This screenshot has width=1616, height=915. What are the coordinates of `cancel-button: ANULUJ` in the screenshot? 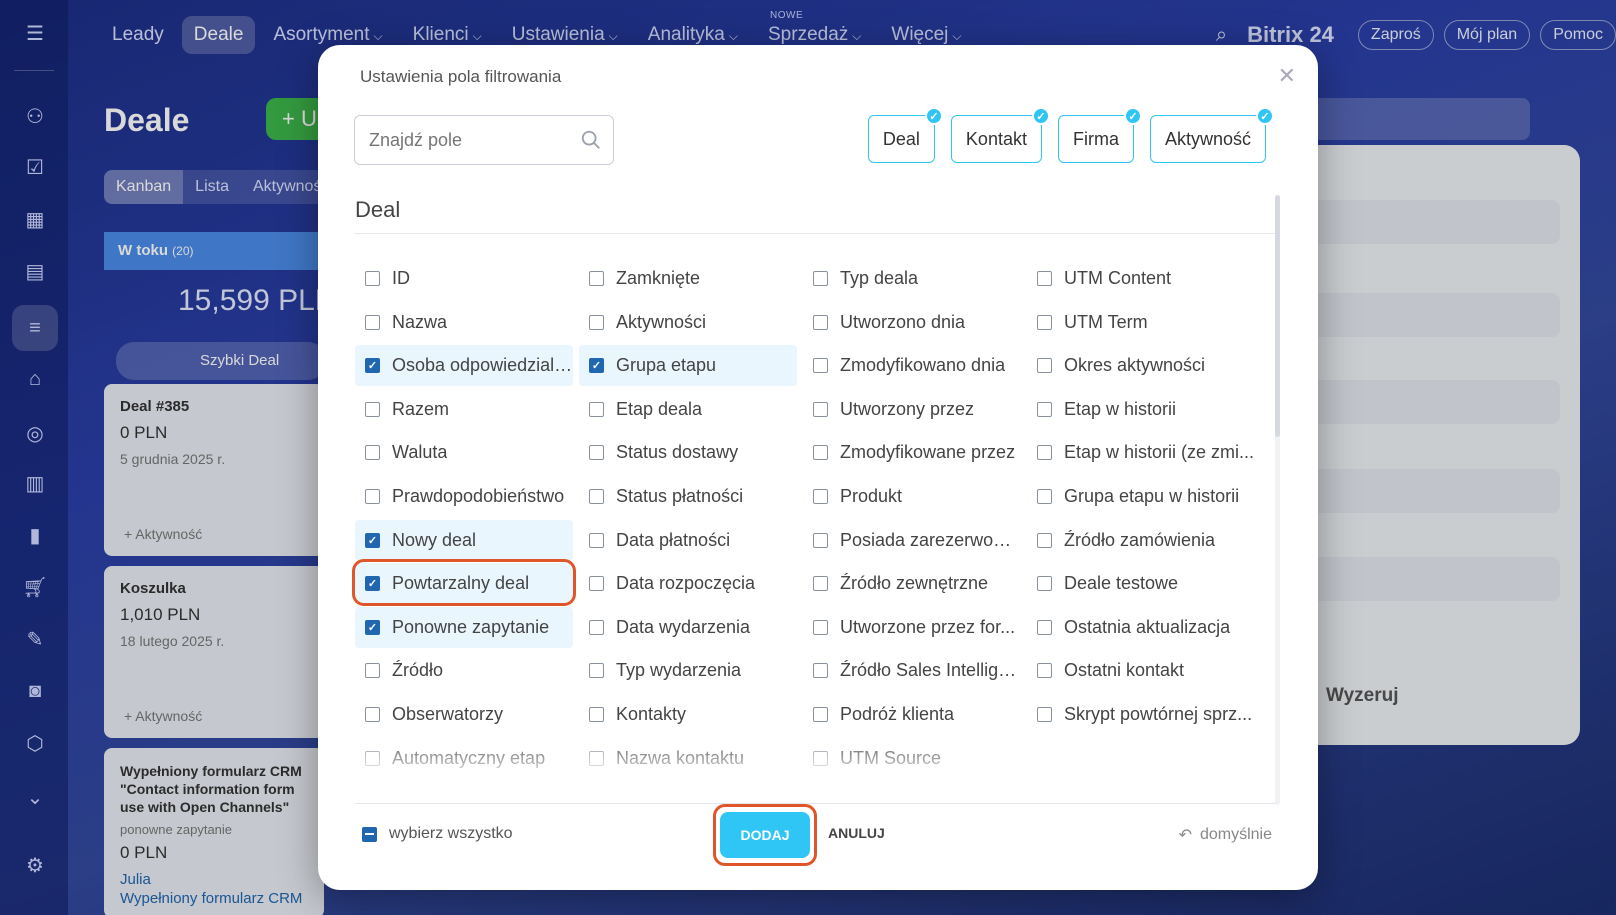 It's located at (856, 833).